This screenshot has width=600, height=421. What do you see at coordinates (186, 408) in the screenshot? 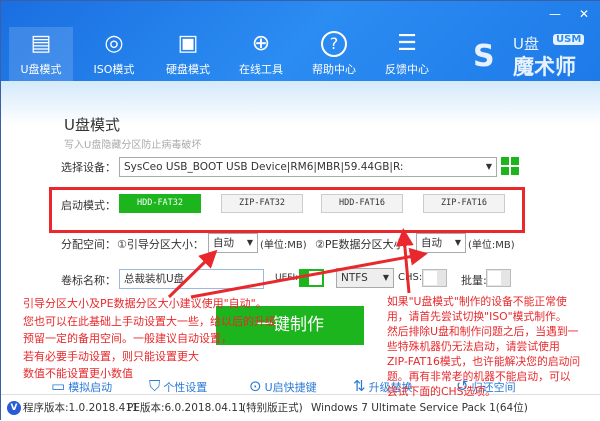
I see `pe-version: PE版本:6.0.2018.04.11` at bounding box center [186, 408].